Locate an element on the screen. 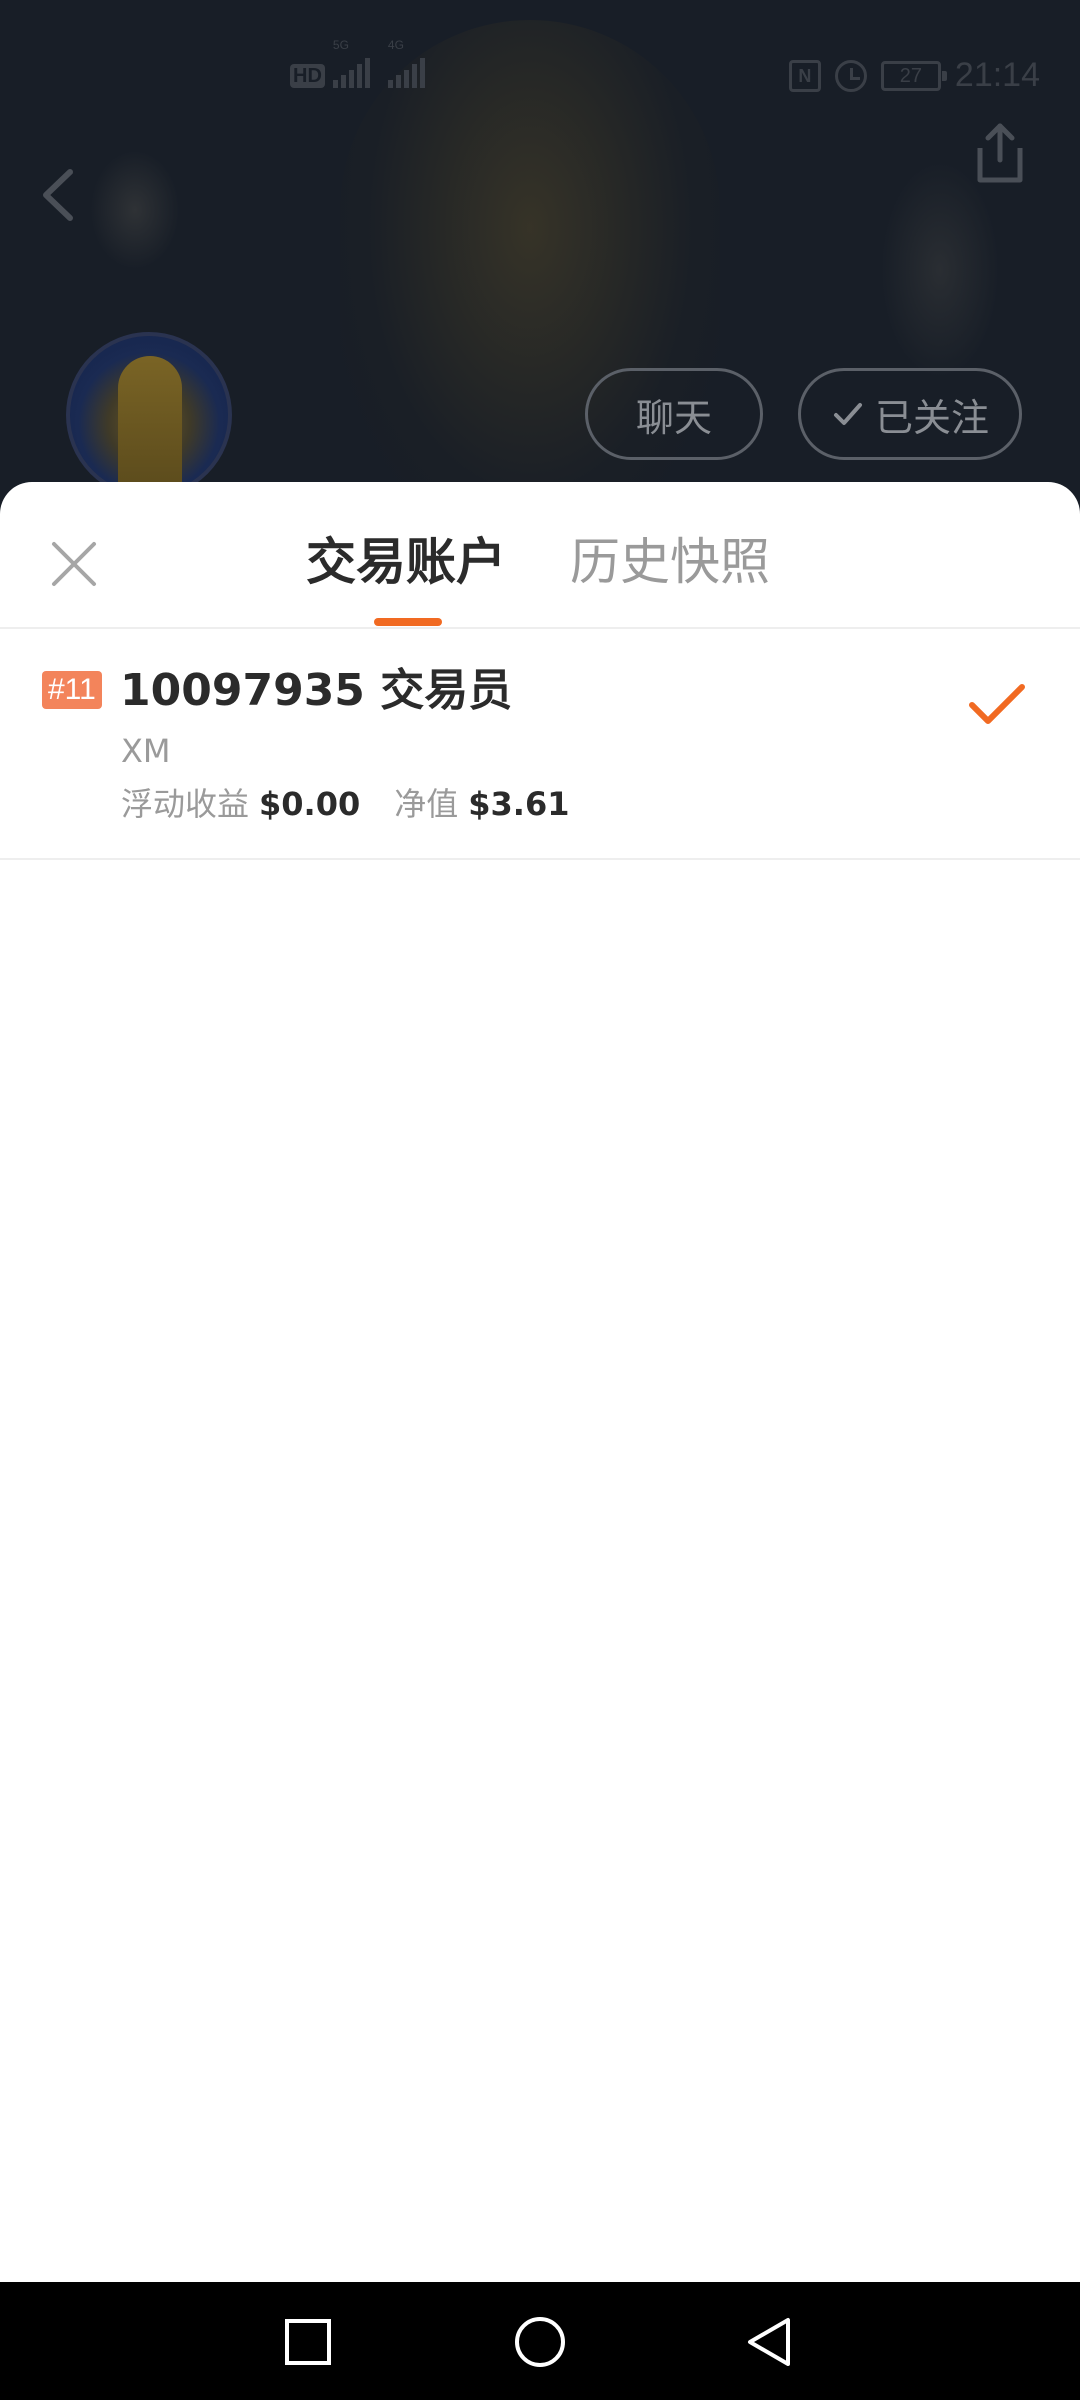  alarm-icon is located at coordinates (850, 75).